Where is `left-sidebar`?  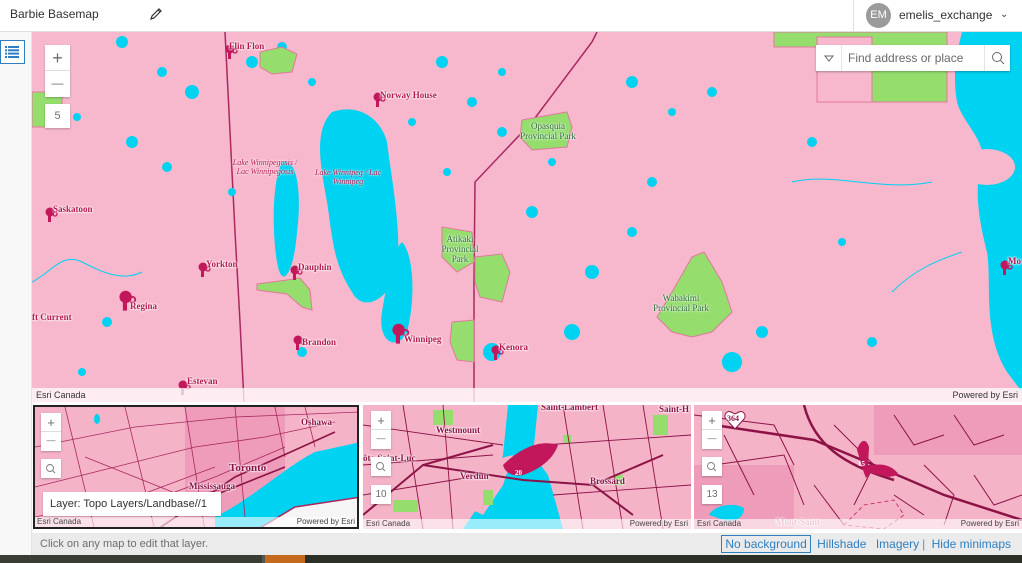
left-sidebar is located at coordinates (16, 297).